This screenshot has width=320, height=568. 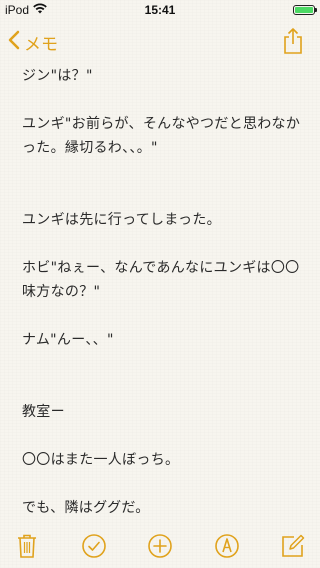 I want to click on note-line: ホビ"ねぇー、なんであんなにユンギは〇〇味方なの？", so click(x=161, y=280).